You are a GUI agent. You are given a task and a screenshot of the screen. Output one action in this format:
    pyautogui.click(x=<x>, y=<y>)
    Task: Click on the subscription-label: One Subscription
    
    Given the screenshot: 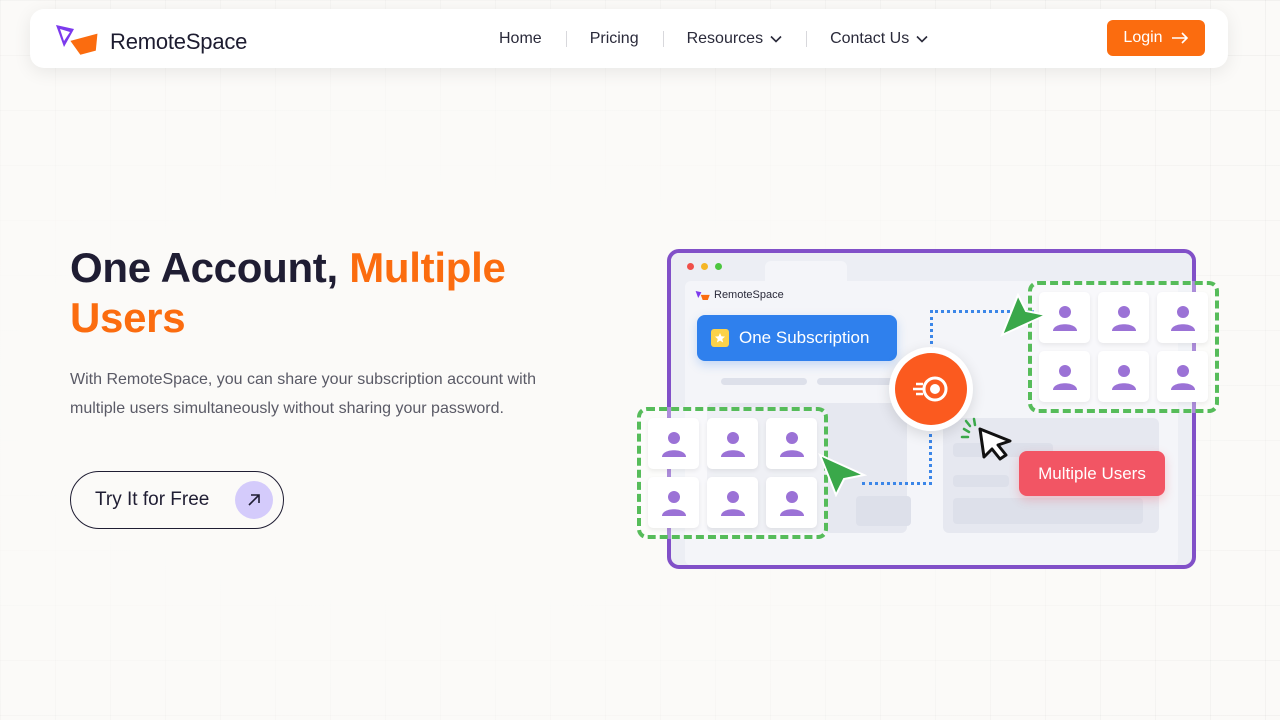 What is the action you would take?
    pyautogui.click(x=804, y=337)
    